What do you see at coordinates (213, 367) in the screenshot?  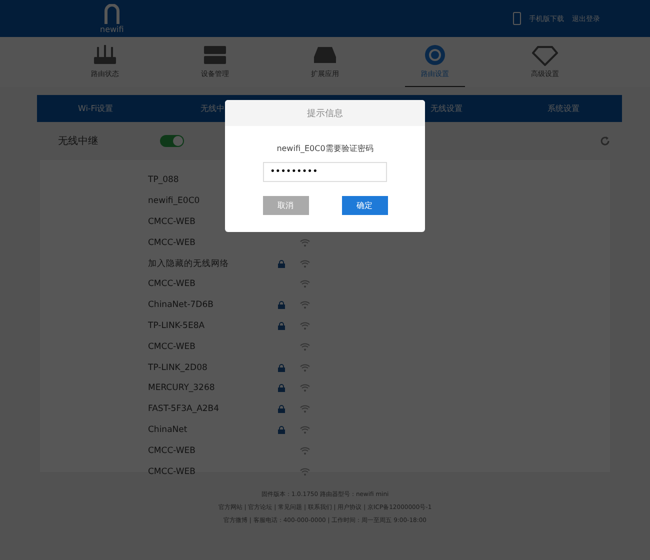 I see `network-name: TP-LINK_2D08` at bounding box center [213, 367].